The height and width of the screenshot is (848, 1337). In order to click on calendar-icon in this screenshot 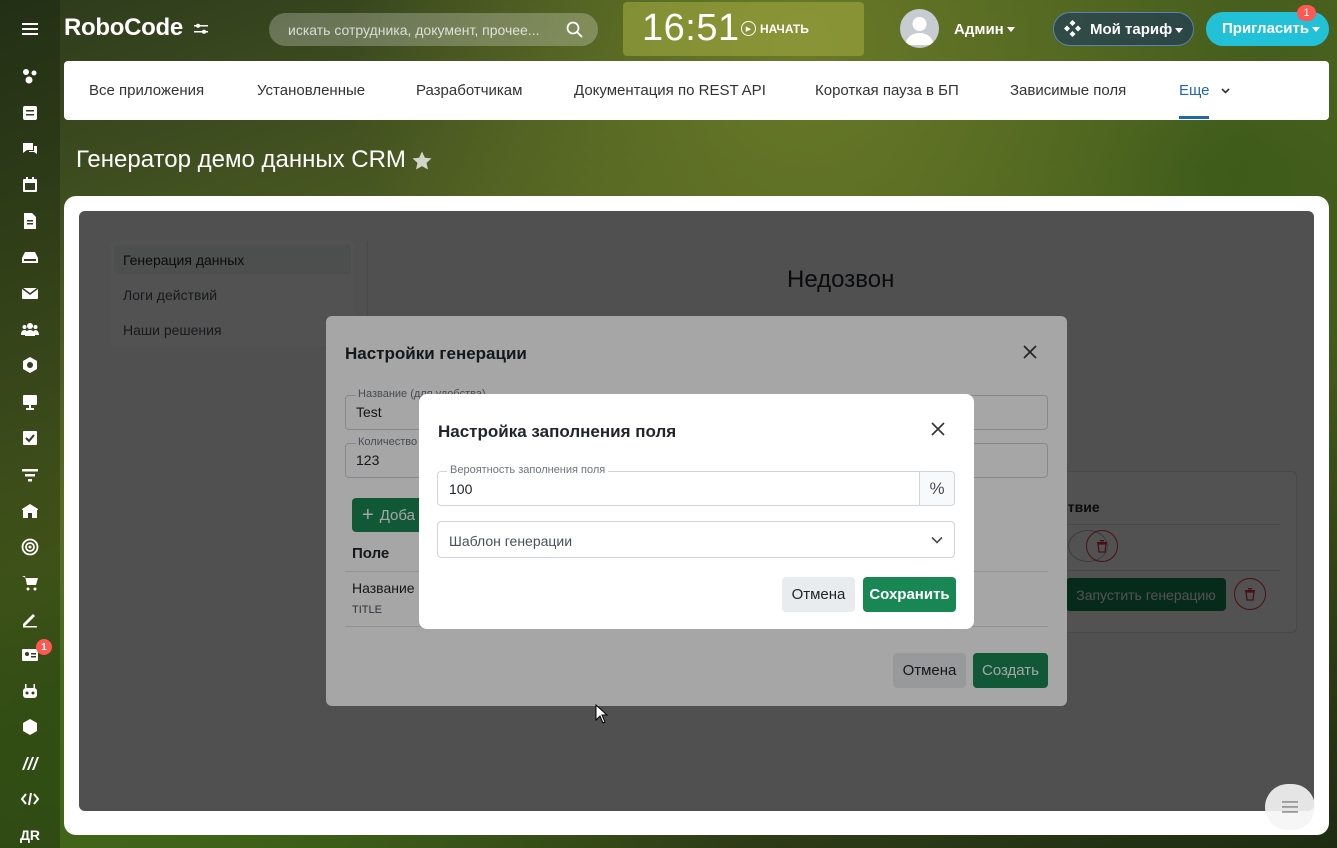, I will do `click(30, 185)`.